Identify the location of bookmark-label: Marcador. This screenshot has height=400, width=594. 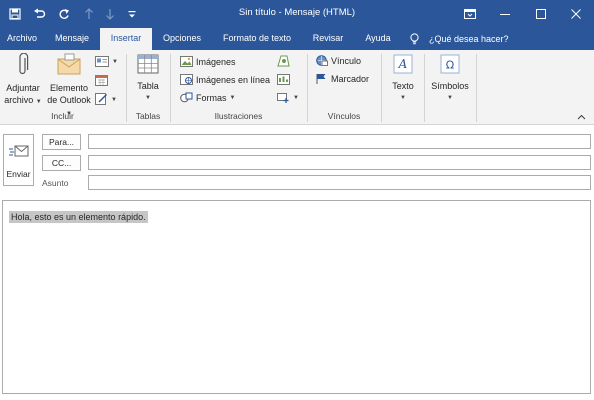
(350, 79).